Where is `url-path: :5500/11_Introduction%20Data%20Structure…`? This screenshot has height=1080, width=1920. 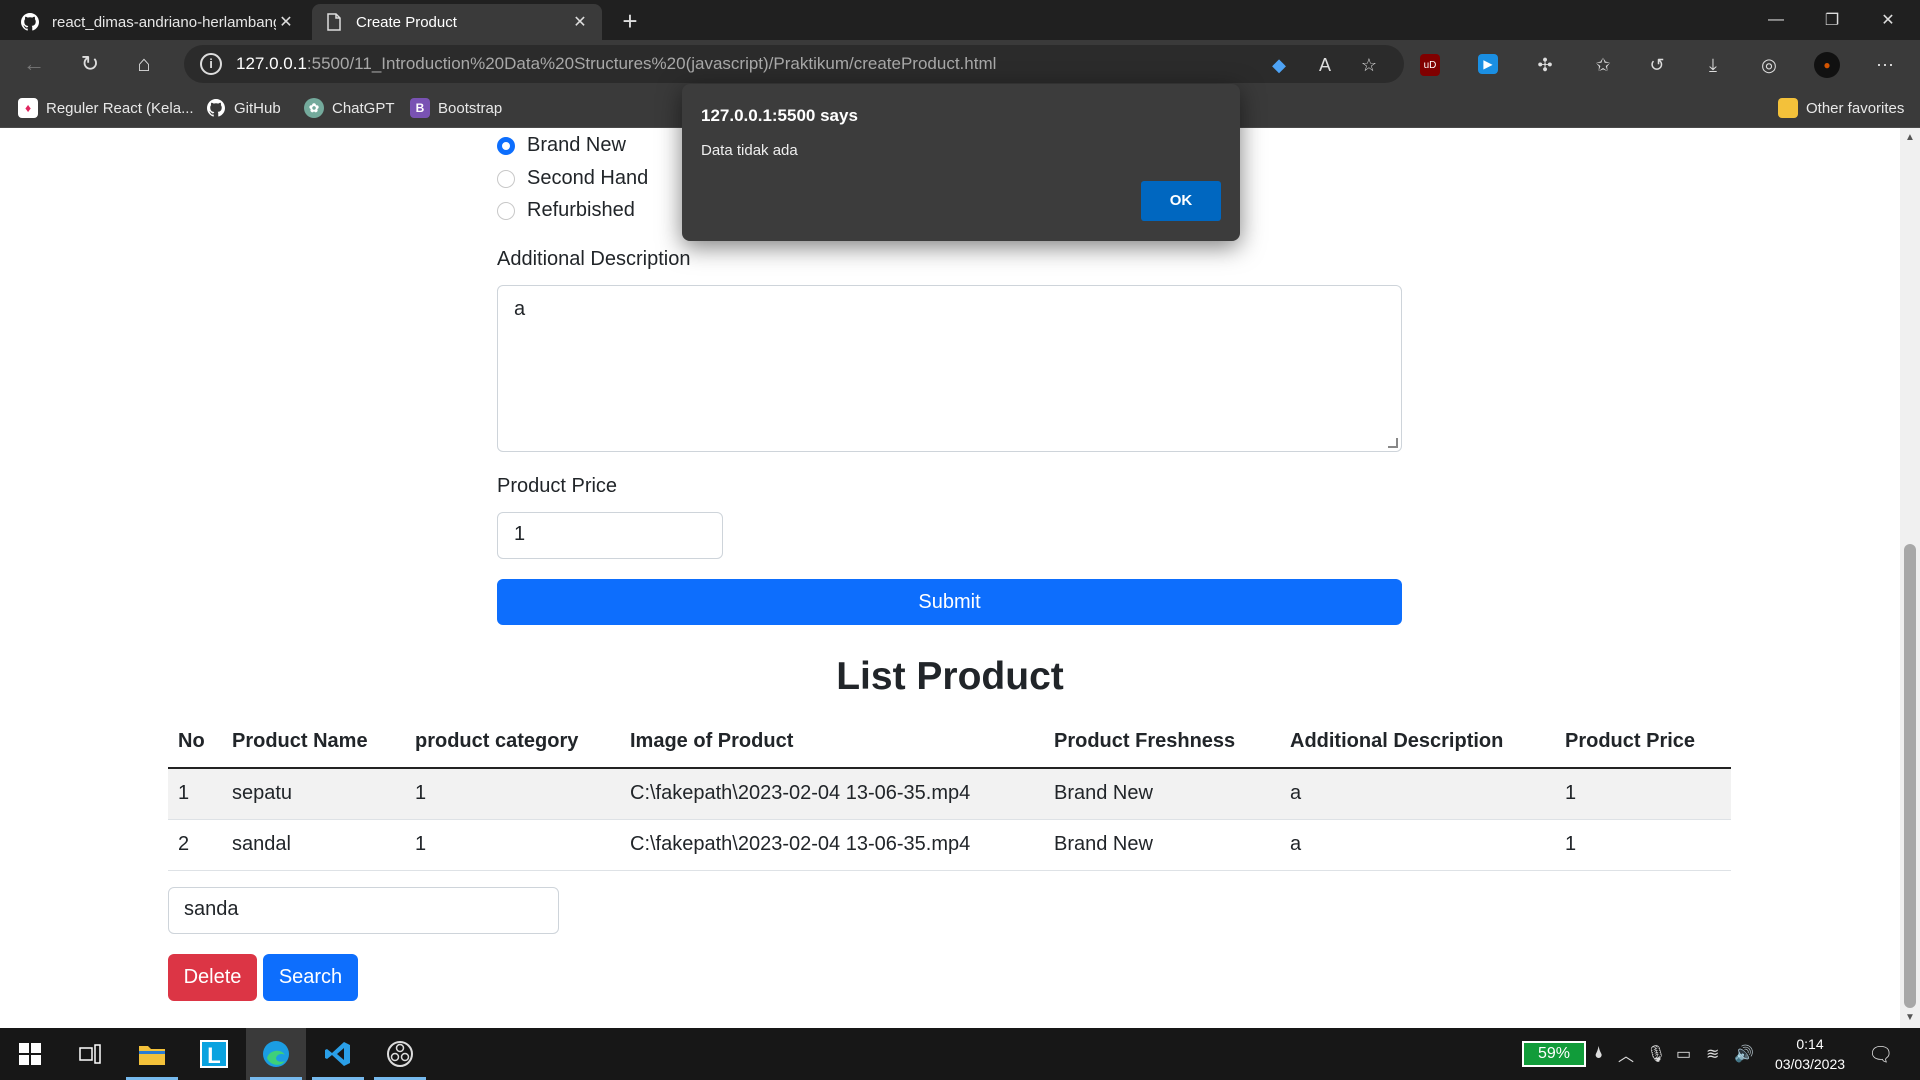 url-path: :5500/11_Introduction%20Data%20Structure… is located at coordinates (651, 63).